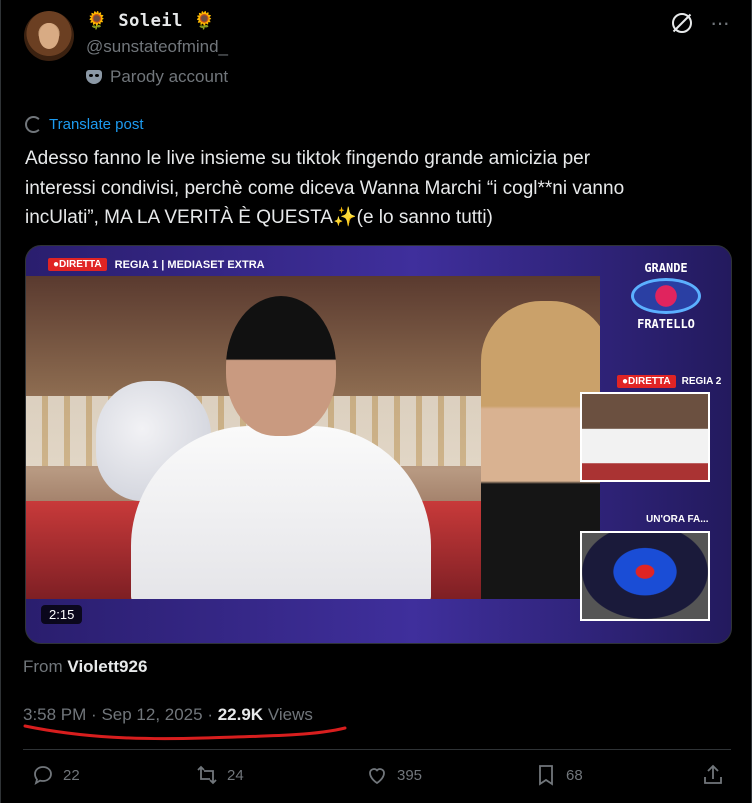  I want to click on bookmark-icon, so click(546, 775).